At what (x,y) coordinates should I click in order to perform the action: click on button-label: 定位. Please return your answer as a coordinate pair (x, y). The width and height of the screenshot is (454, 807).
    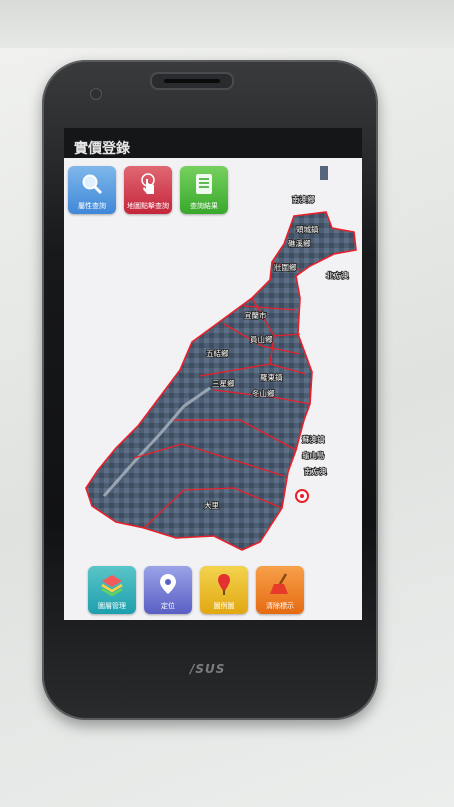
    Looking at the image, I should click on (168, 606).